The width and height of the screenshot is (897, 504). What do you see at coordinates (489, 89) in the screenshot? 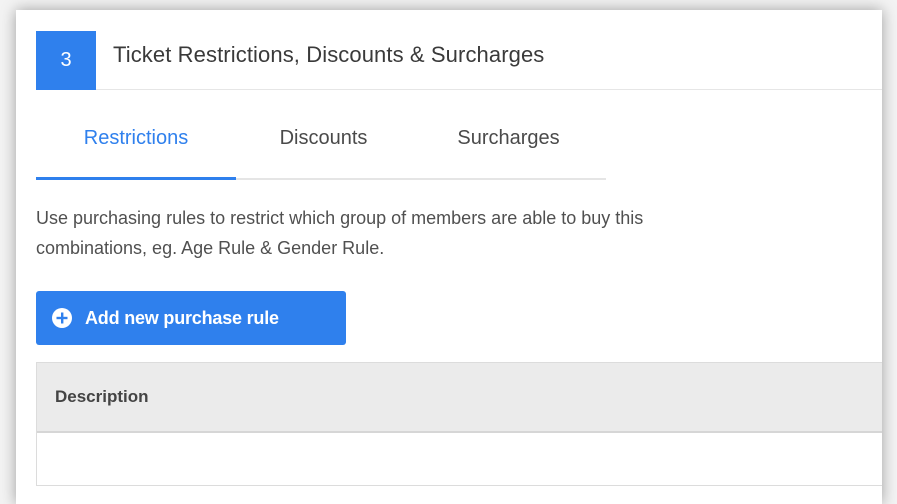
I see `header-divider` at bounding box center [489, 89].